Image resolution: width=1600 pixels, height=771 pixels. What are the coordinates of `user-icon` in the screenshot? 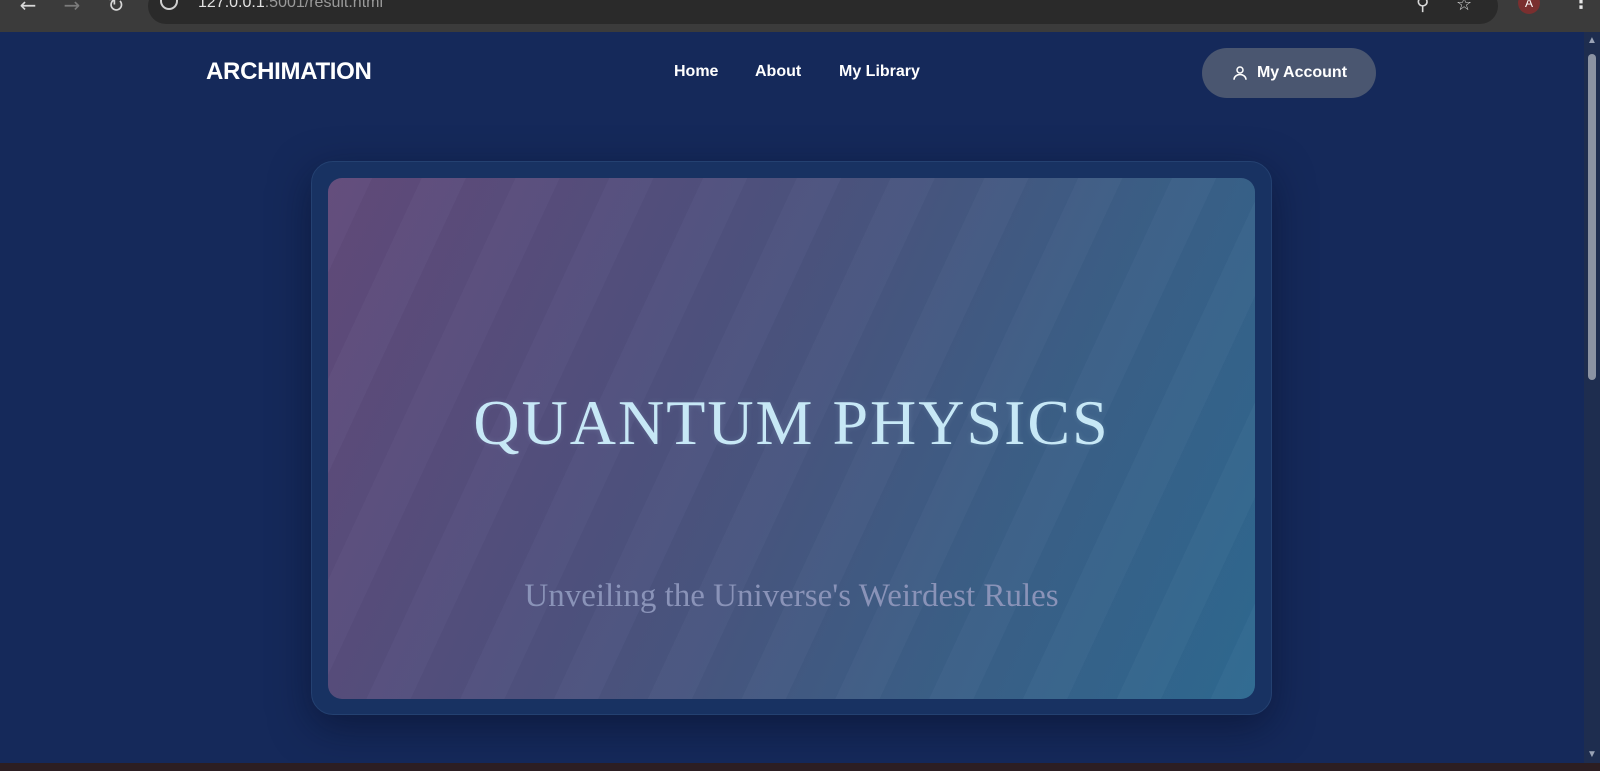 It's located at (1240, 73).